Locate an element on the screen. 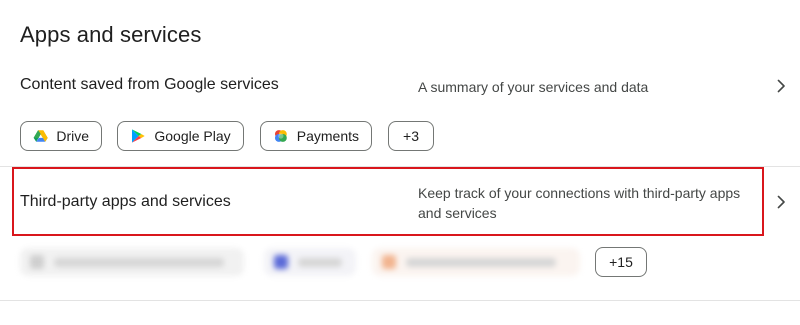 Image resolution: width=800 pixels, height=325 pixels. page-title: Apps and services is located at coordinates (111, 34).